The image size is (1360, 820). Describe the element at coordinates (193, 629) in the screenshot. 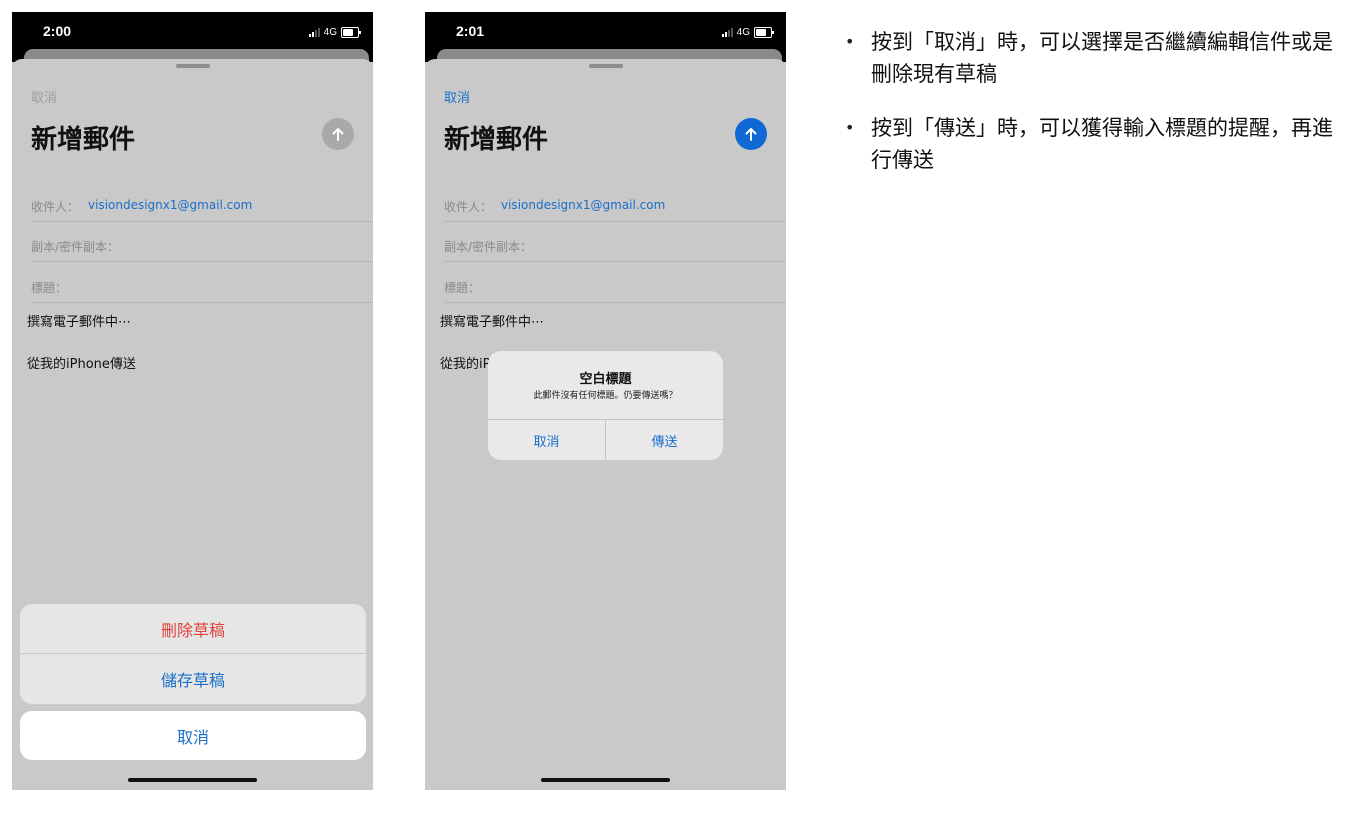

I see `delete-draft-button: 刪除草稿` at that location.